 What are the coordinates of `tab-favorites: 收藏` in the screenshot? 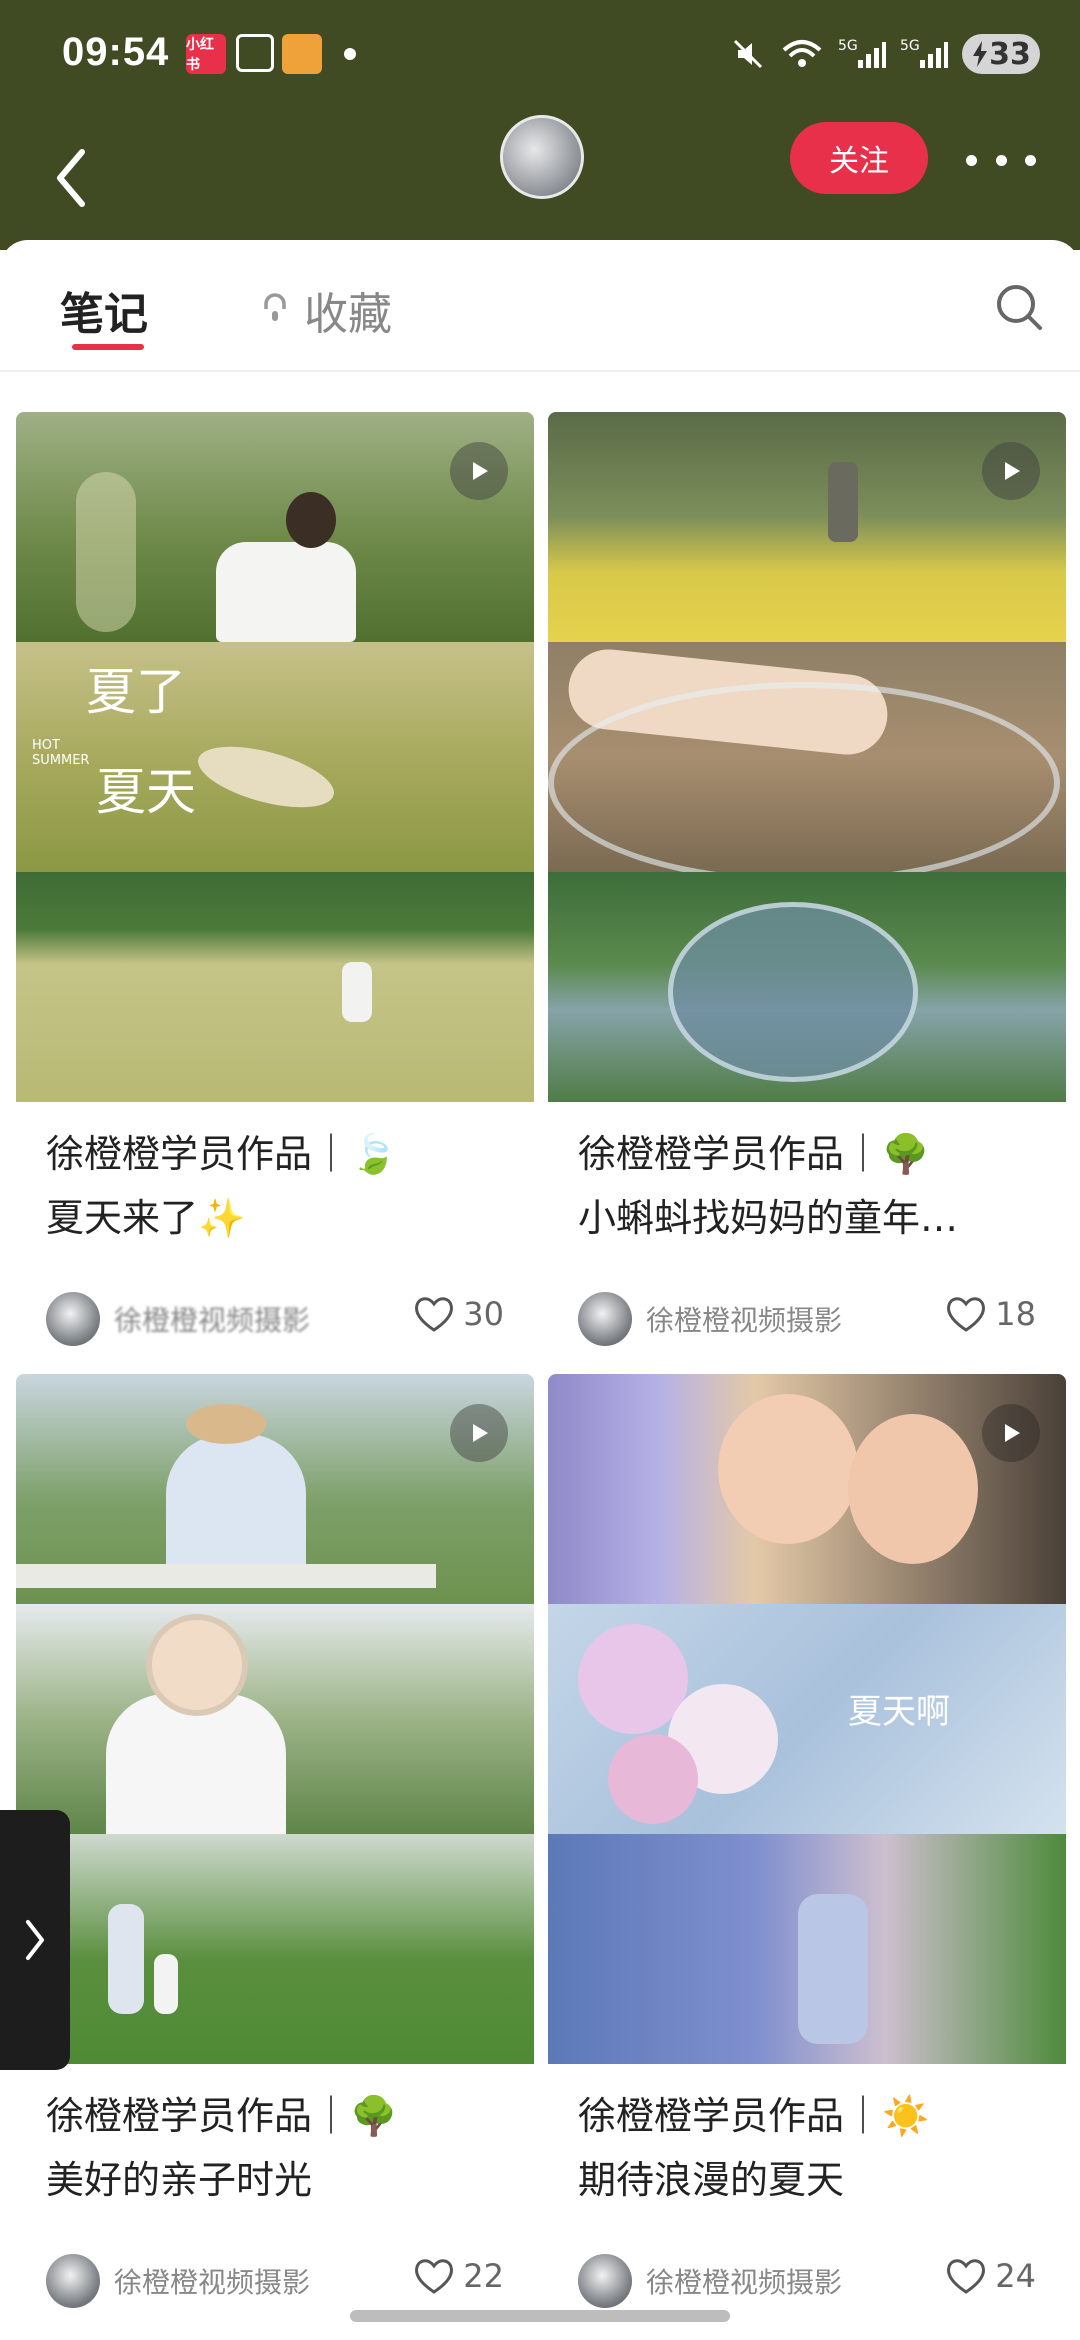 It's located at (325, 310).